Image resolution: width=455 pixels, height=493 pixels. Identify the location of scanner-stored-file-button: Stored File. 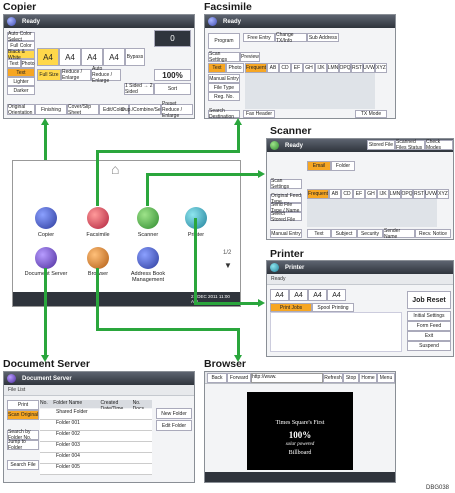
(381, 145).